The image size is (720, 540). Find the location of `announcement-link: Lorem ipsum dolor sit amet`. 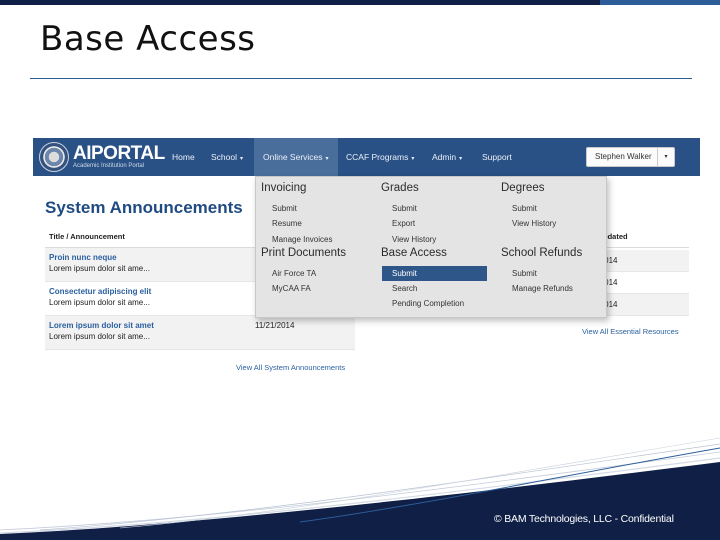

announcement-link: Lorem ipsum dolor sit amet is located at coordinates (200, 325).